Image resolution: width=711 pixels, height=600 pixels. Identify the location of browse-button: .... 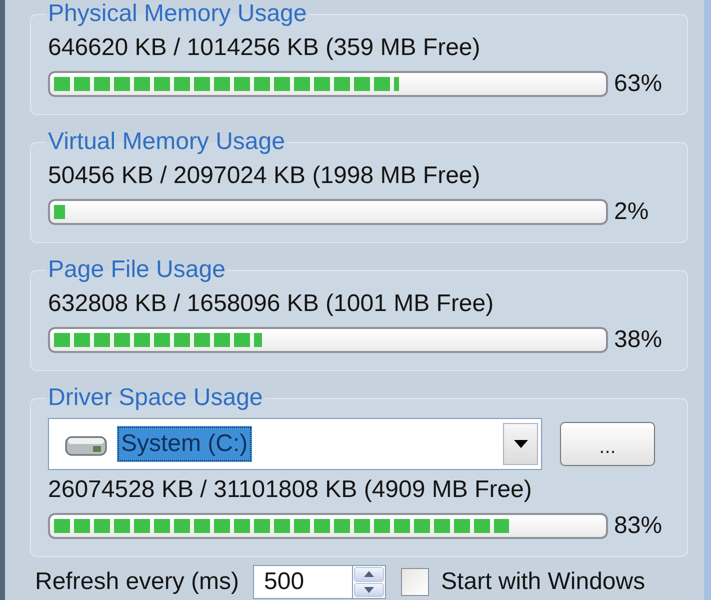
(607, 444).